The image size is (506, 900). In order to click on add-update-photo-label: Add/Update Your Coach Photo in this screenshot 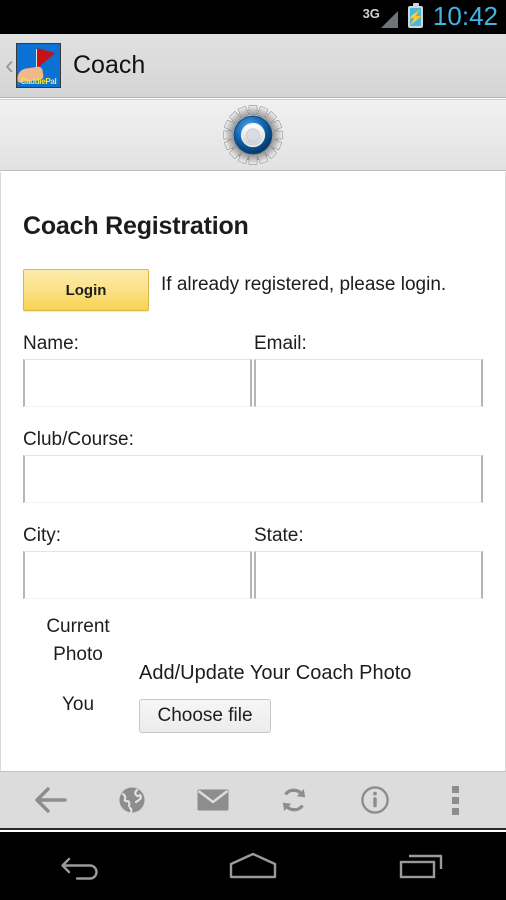, I will do `click(275, 673)`.